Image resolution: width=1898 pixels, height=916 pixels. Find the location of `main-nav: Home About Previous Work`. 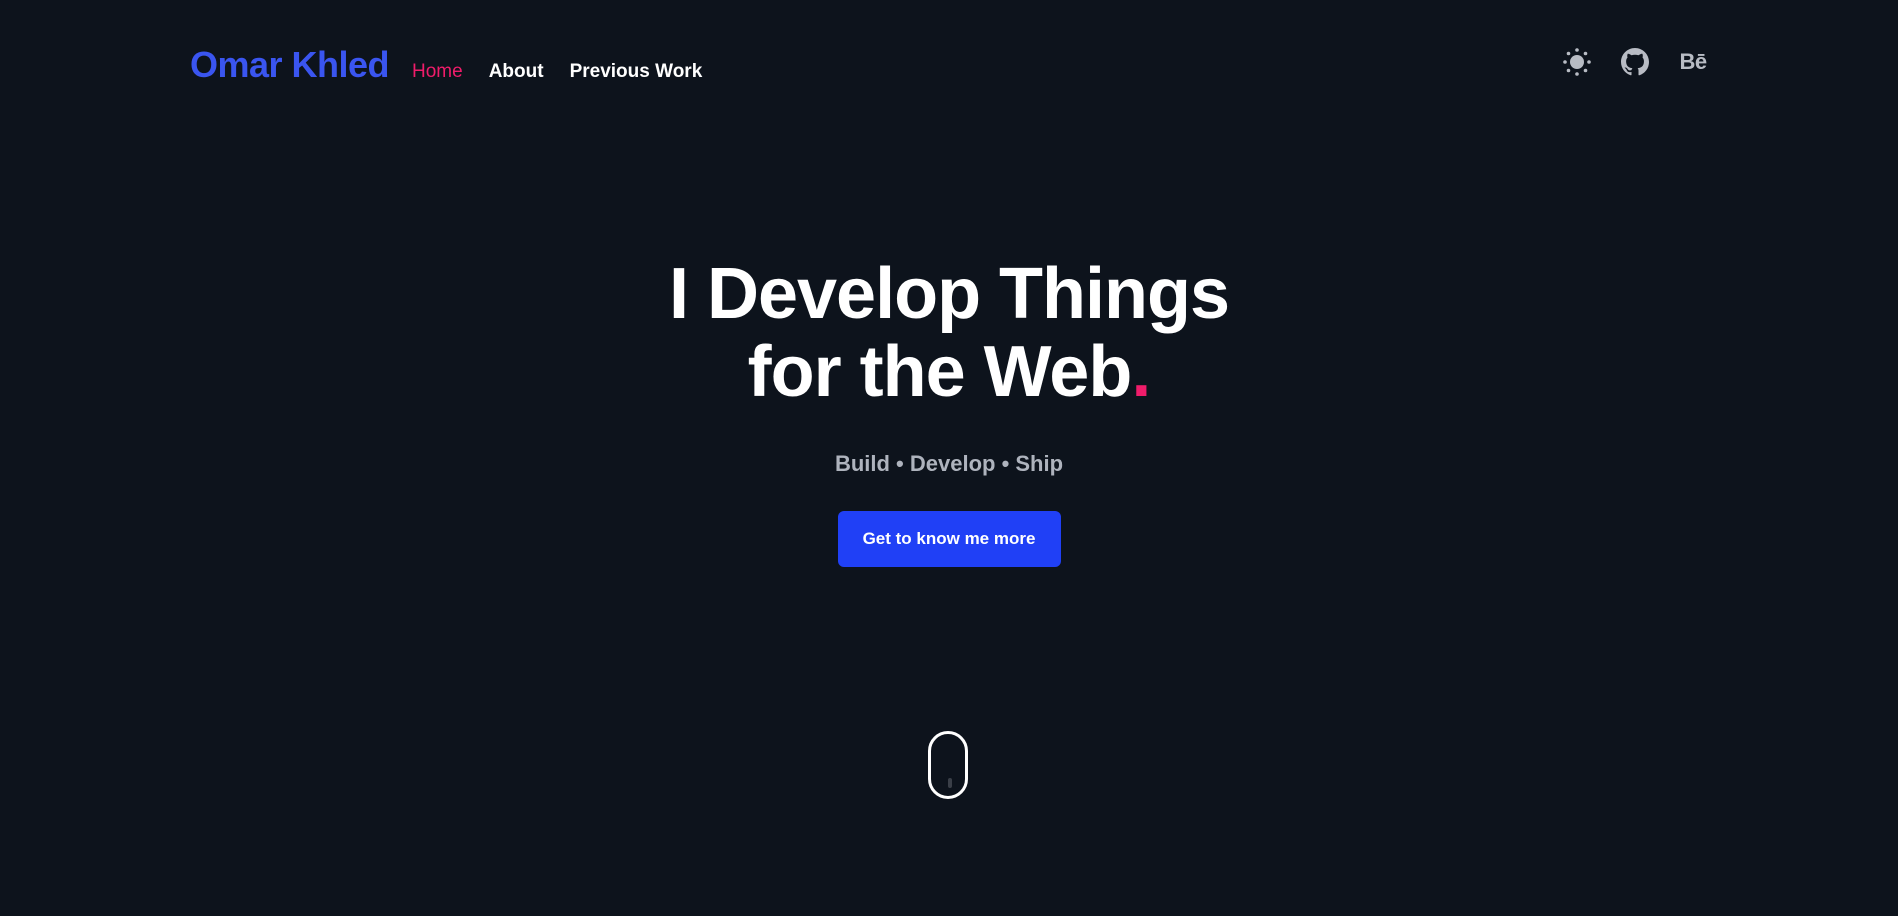

main-nav: Home About Previous Work is located at coordinates (557, 72).